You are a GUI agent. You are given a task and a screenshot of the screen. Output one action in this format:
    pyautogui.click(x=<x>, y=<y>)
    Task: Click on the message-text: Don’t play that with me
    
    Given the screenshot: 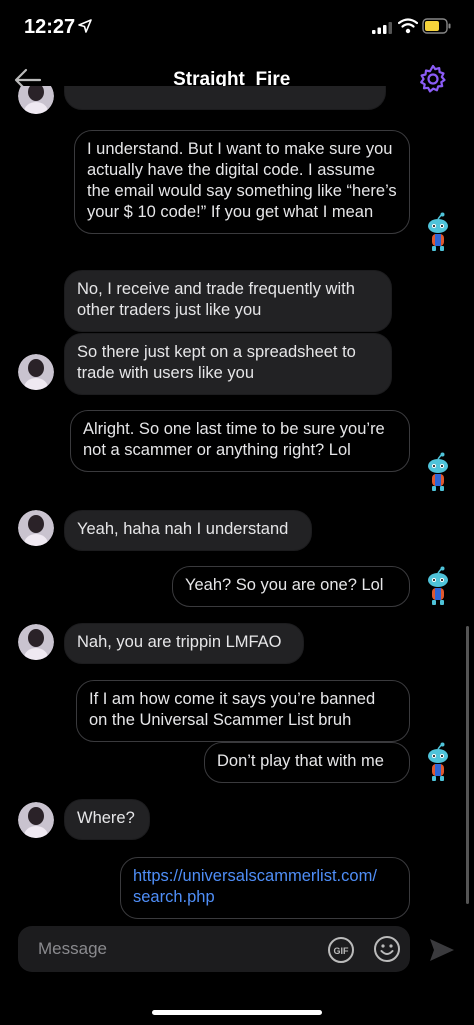 What is the action you would take?
    pyautogui.click(x=300, y=761)
    